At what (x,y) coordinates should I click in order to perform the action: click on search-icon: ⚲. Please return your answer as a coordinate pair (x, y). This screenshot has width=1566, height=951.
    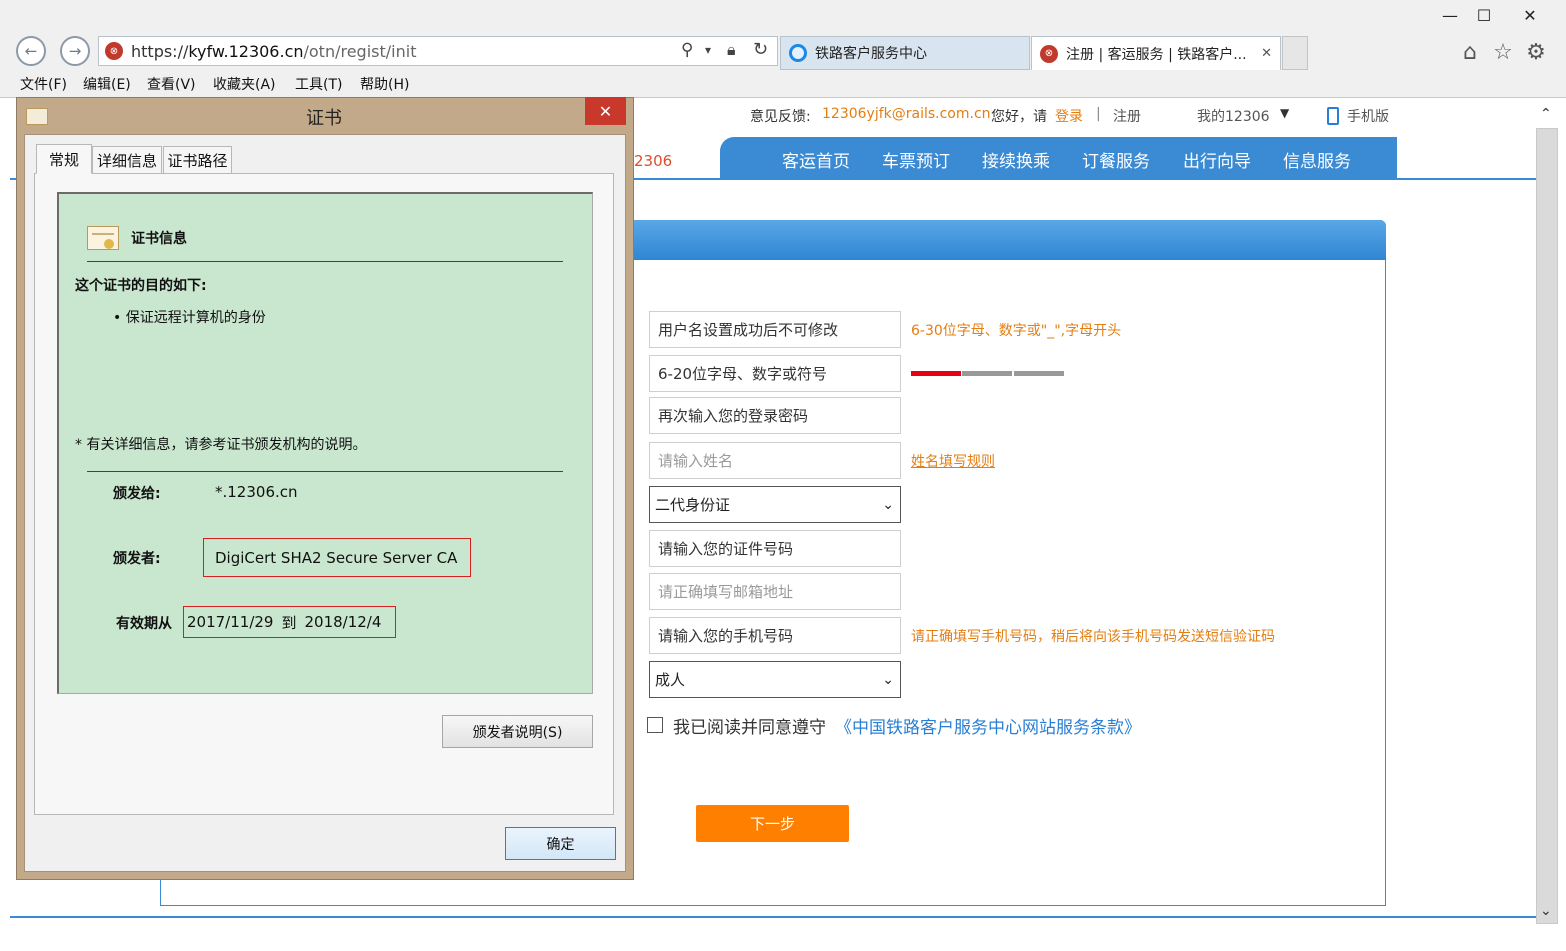
    Looking at the image, I should click on (687, 50).